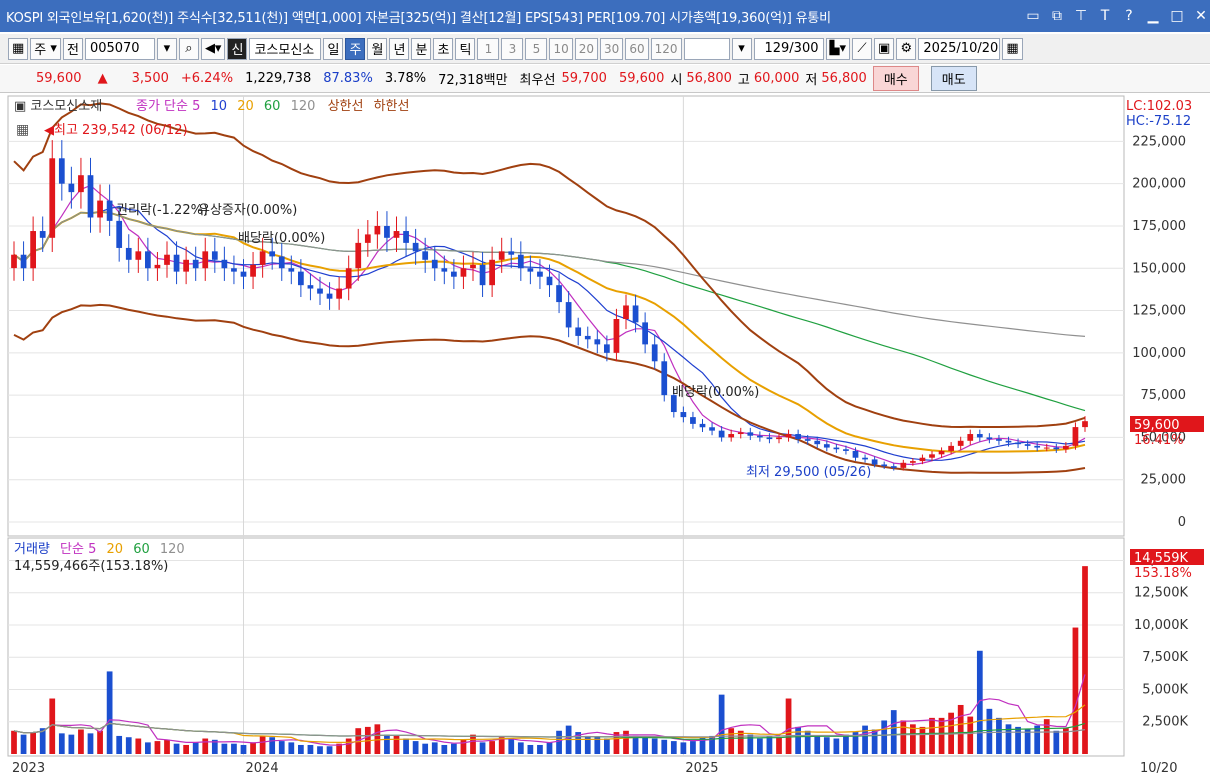 Image resolution: width=1210 pixels, height=784 pixels. I want to click on interval-20: 20, so click(586, 48).